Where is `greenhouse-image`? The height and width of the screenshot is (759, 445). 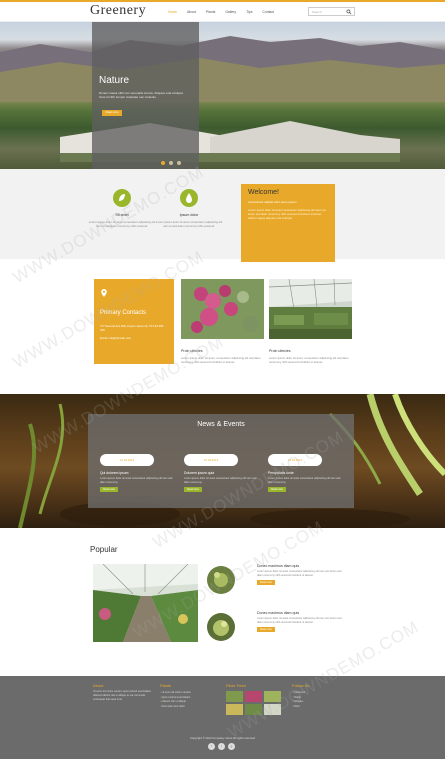 greenhouse-image is located at coordinates (310, 308).